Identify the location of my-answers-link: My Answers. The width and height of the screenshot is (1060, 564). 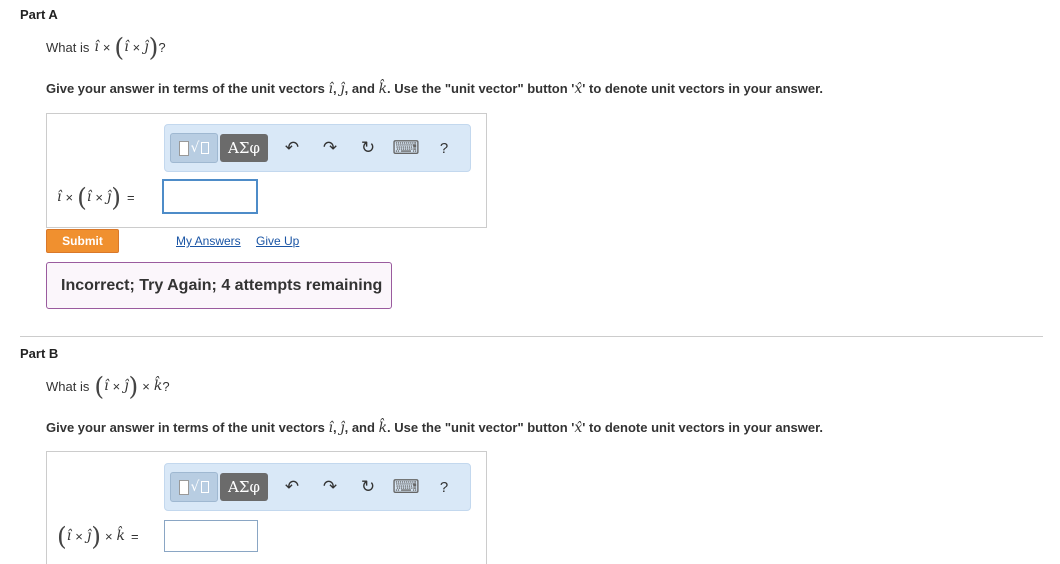
(208, 241).